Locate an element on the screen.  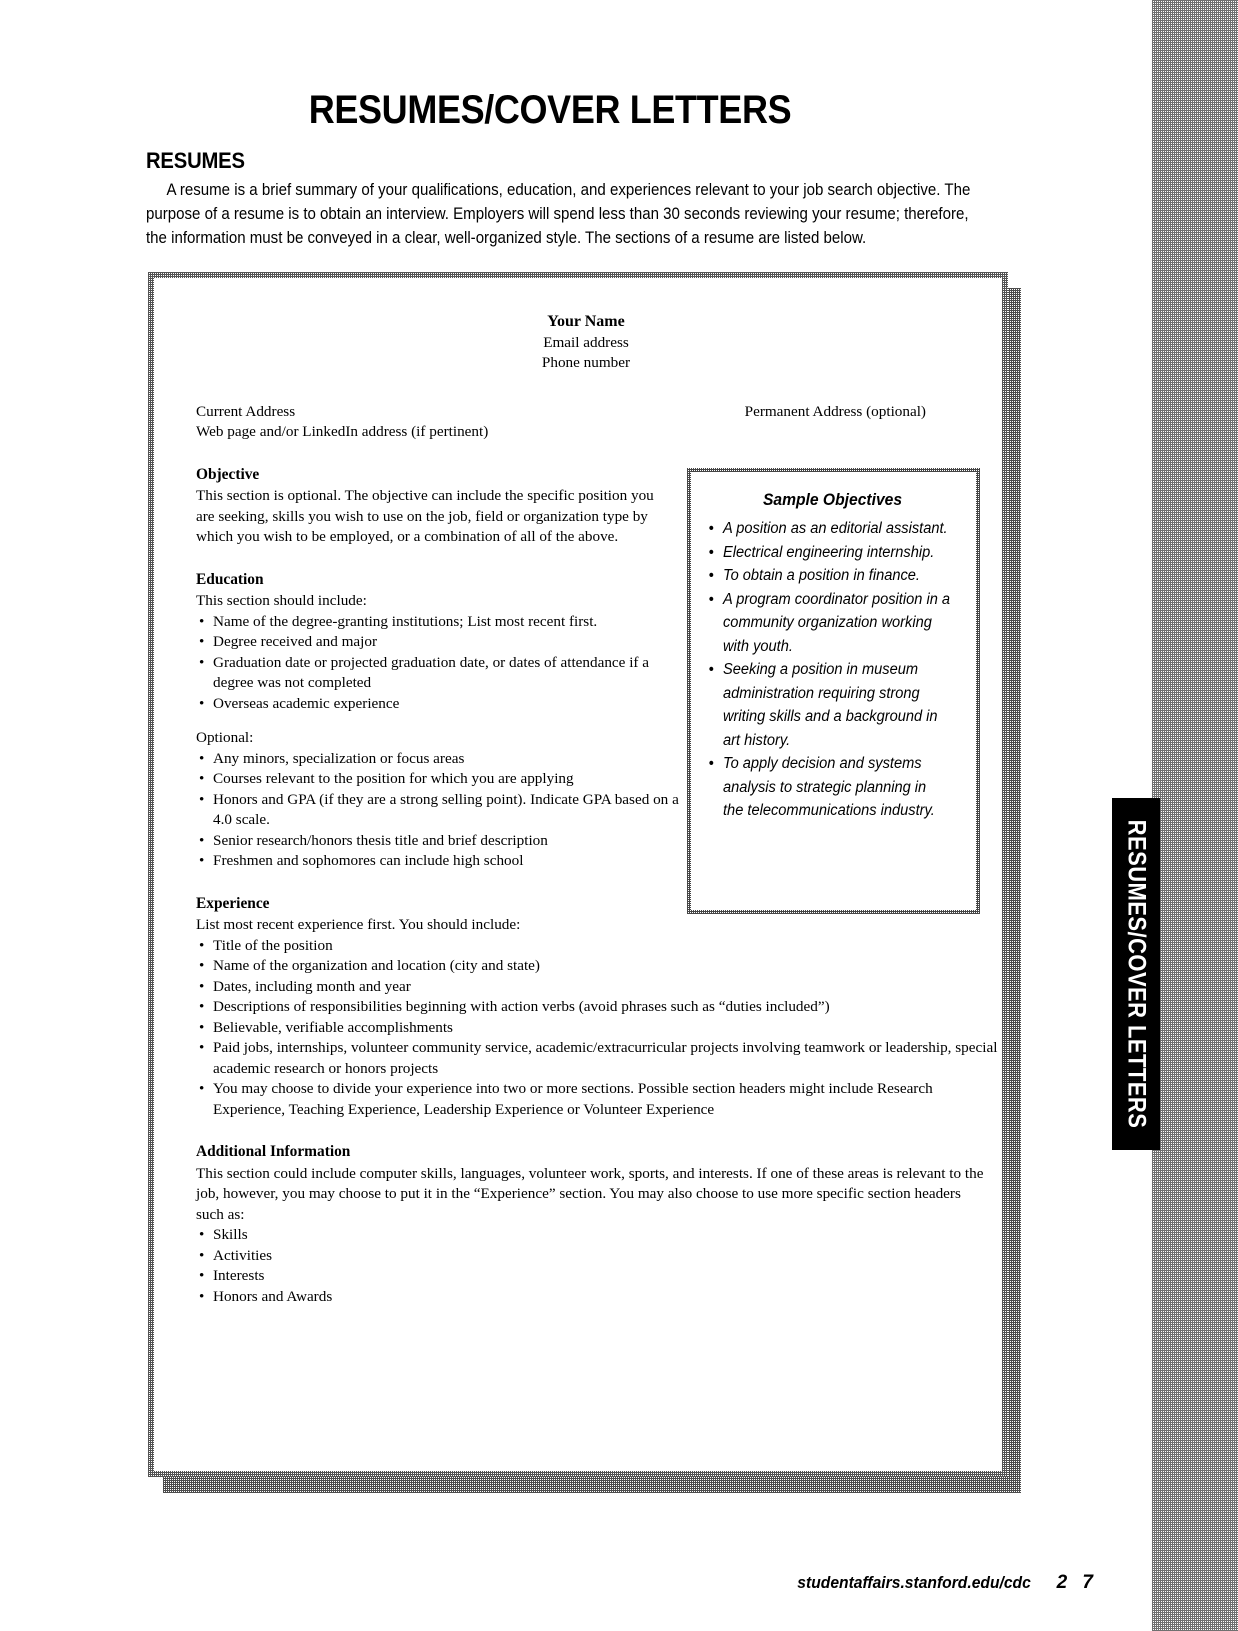
footer-page-number: 2 7 is located at coordinates (1077, 1582).